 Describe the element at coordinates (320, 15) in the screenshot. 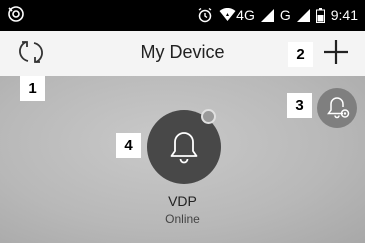

I see `battery-icon` at that location.